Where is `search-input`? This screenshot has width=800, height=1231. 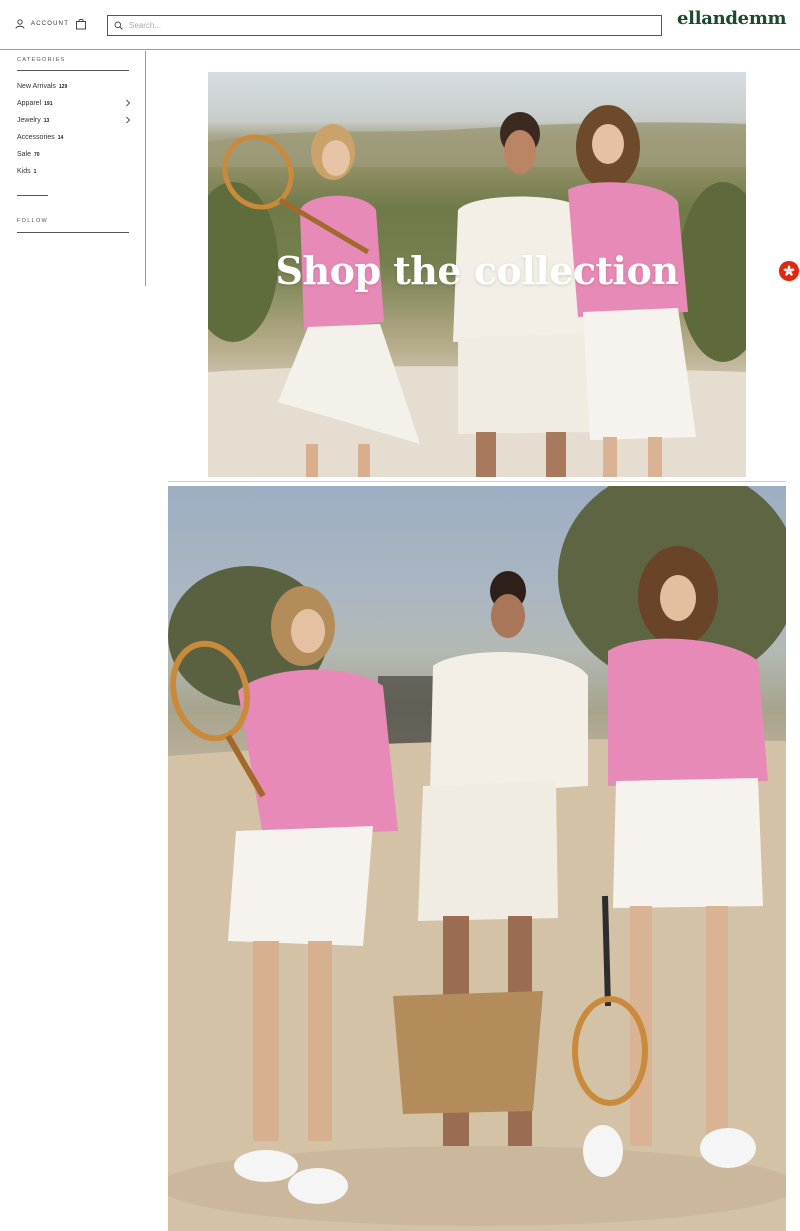
search-input is located at coordinates (379, 25).